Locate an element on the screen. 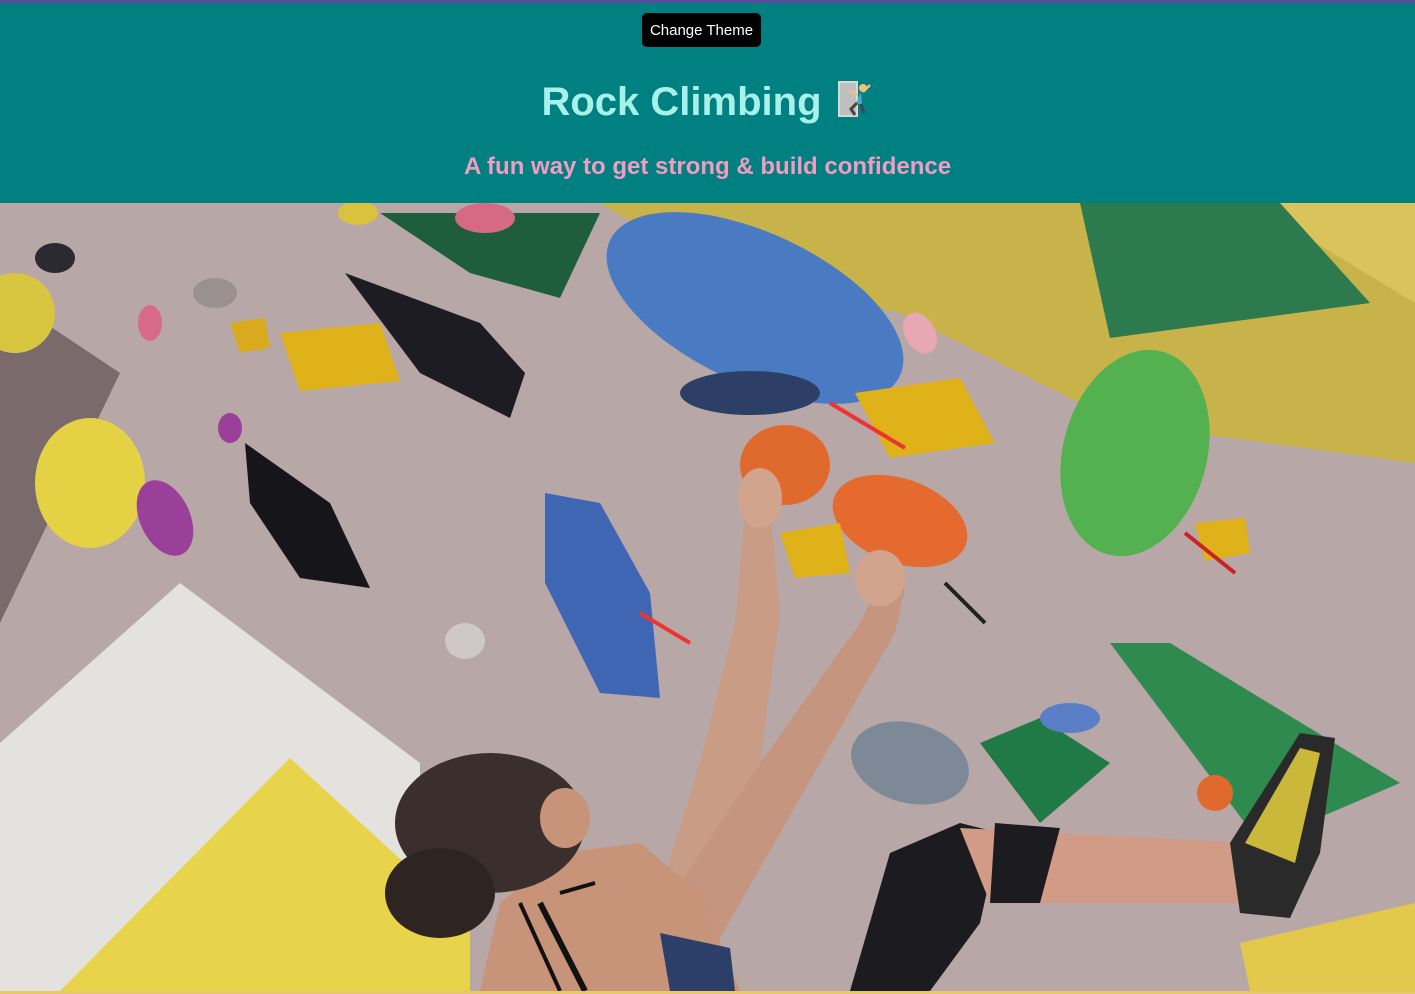 The image size is (1415, 994). change-theme-button: Change Theme is located at coordinates (701, 30).